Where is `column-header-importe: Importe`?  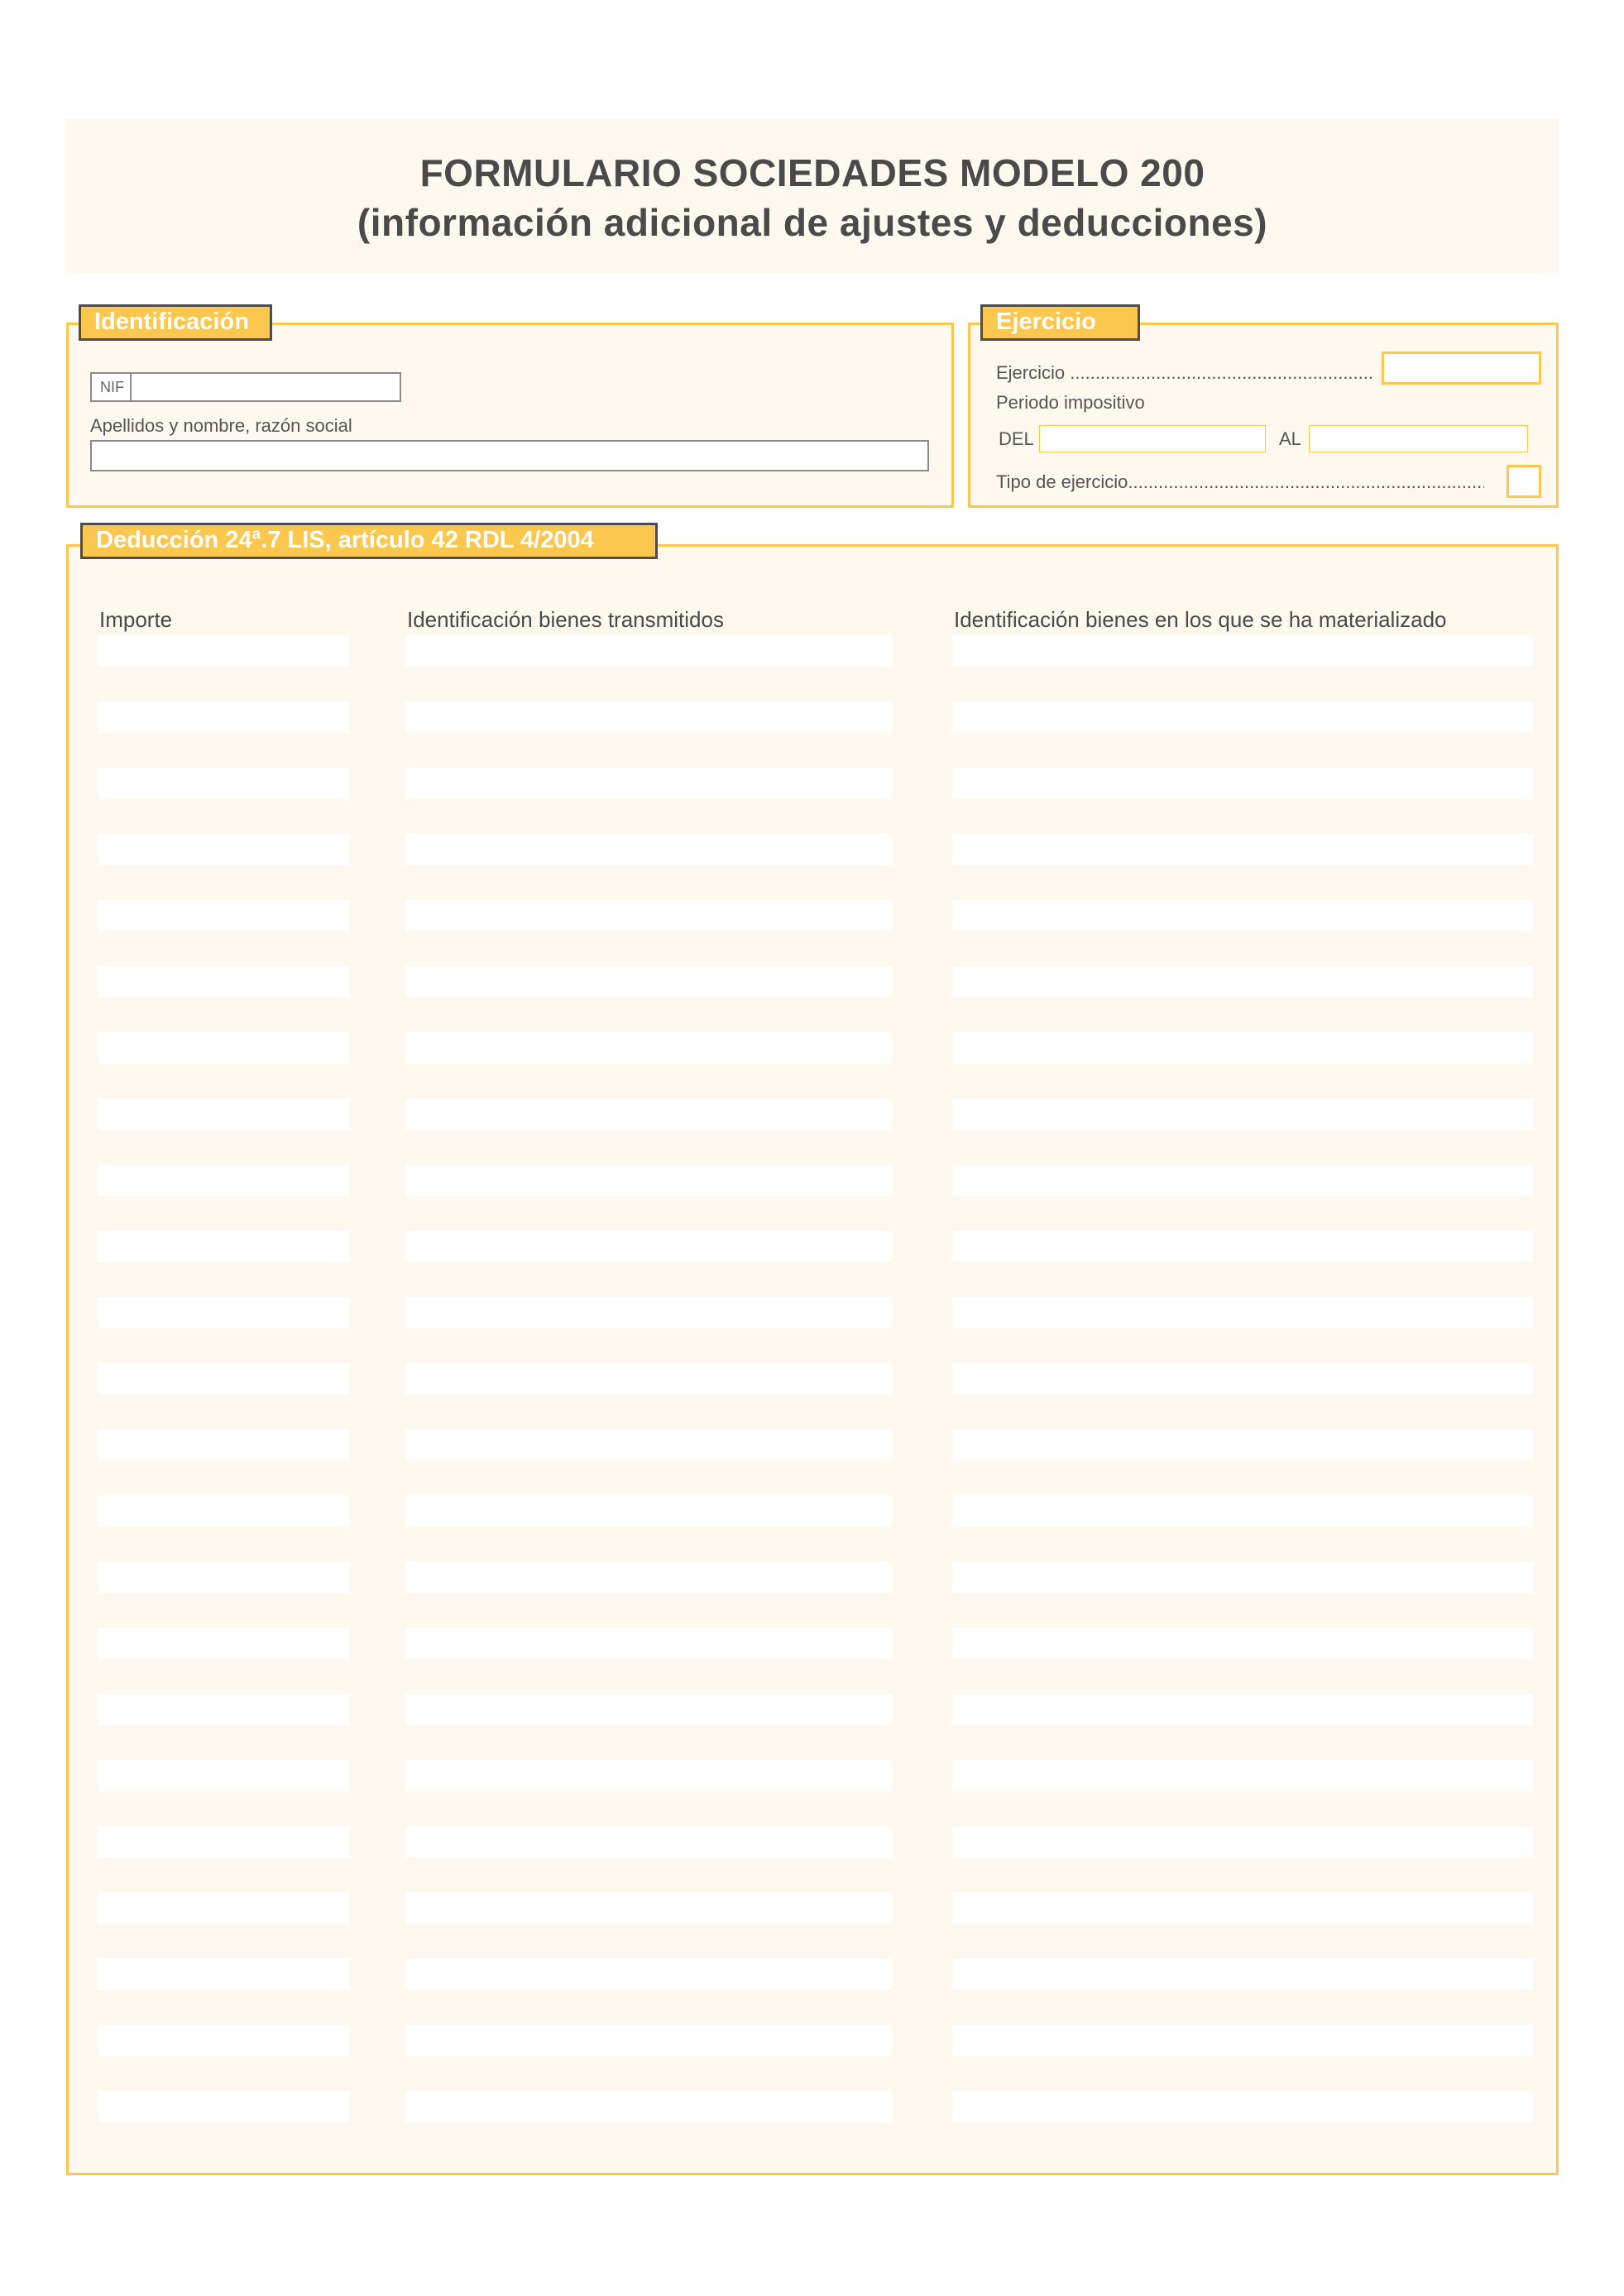
column-header-importe: Importe is located at coordinates (136, 619).